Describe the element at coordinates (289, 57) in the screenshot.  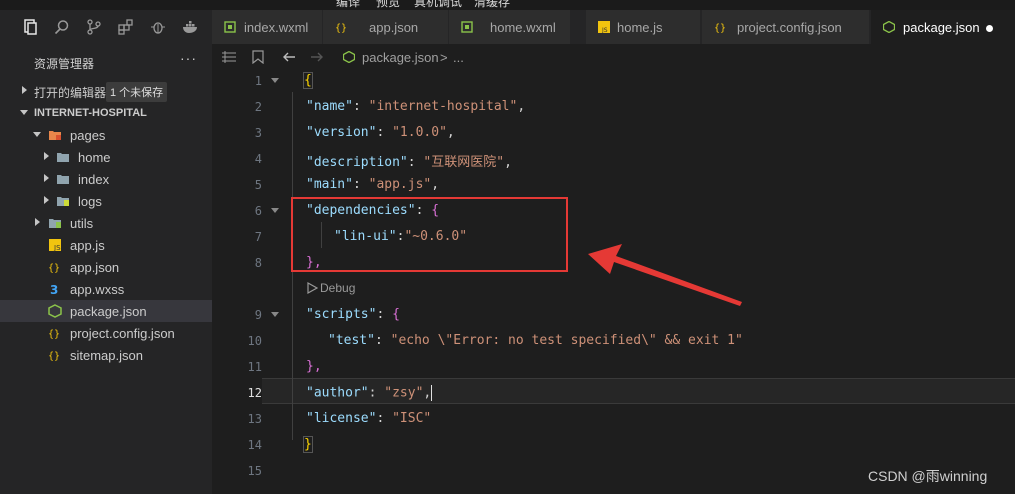
I see `back-arrow-icon` at that location.